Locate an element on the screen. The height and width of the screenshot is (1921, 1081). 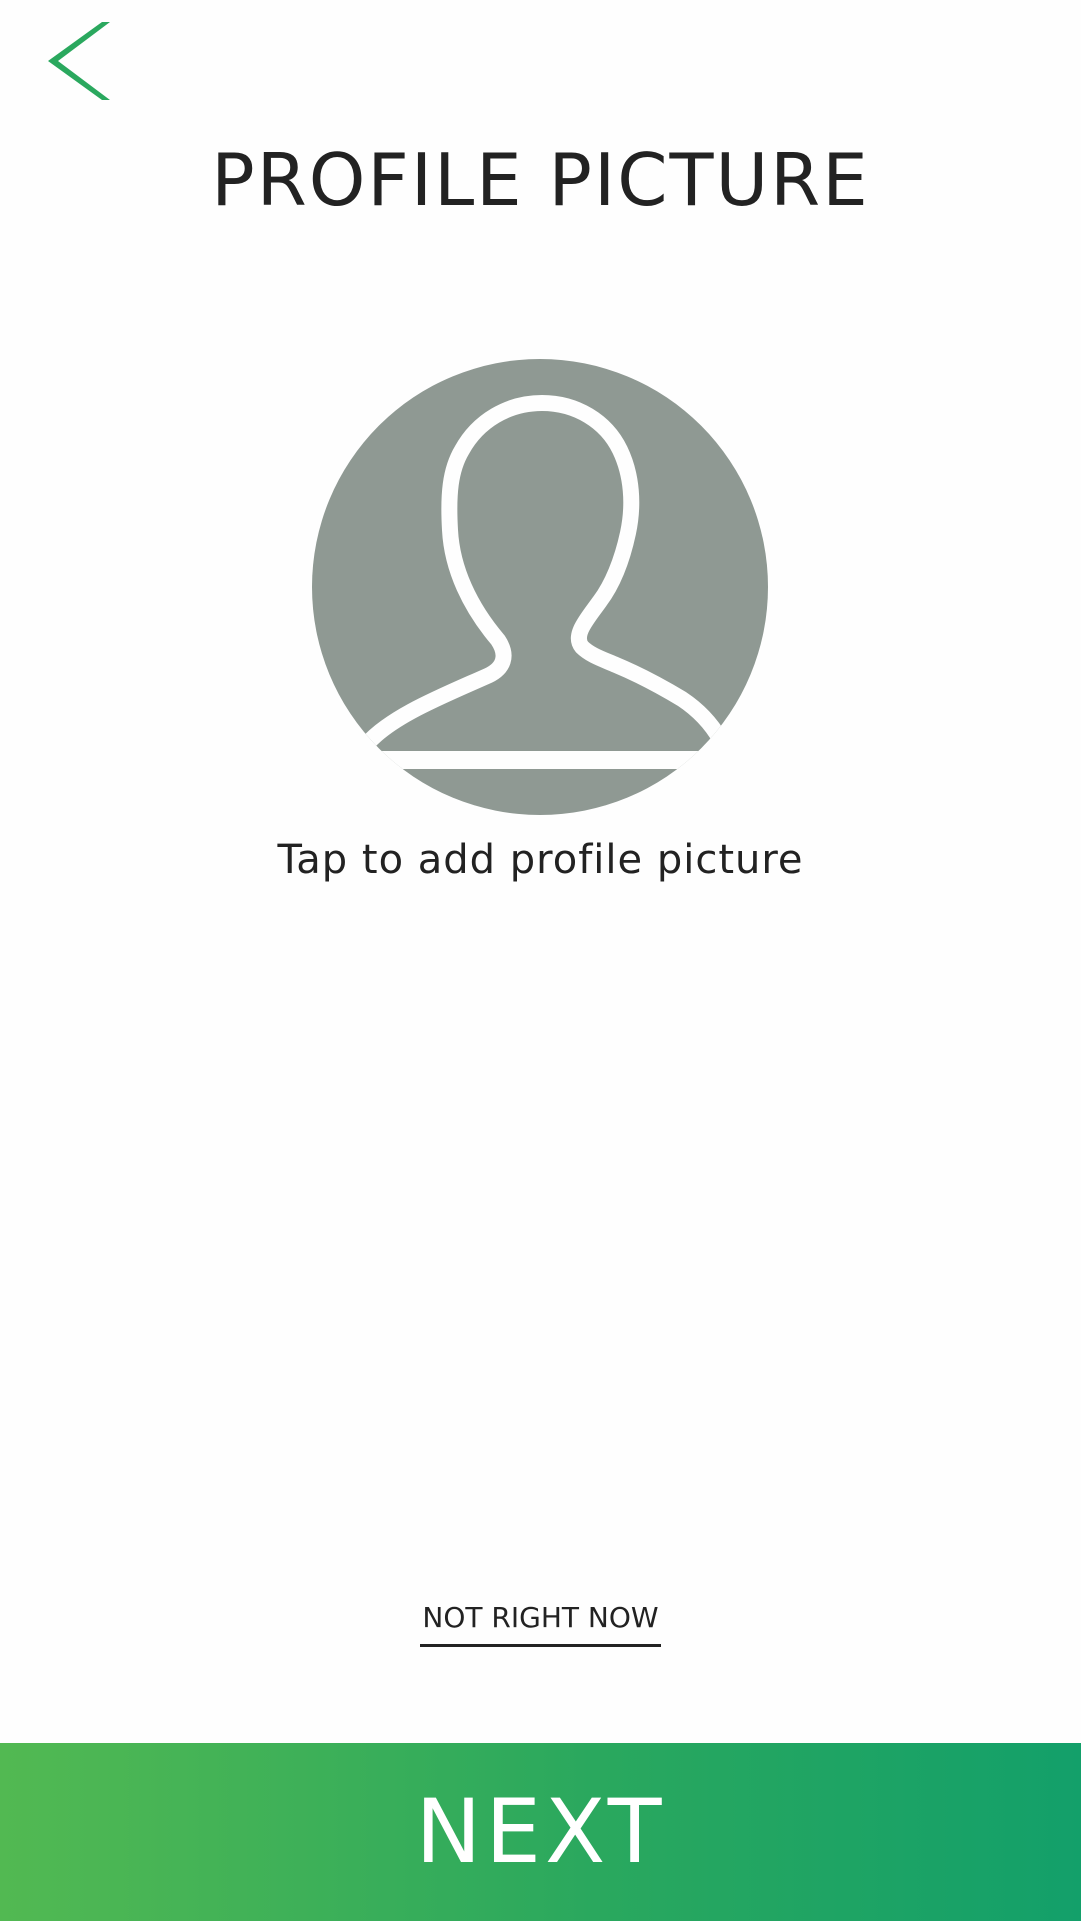
next-button: NEXT is located at coordinates (540, 1832).